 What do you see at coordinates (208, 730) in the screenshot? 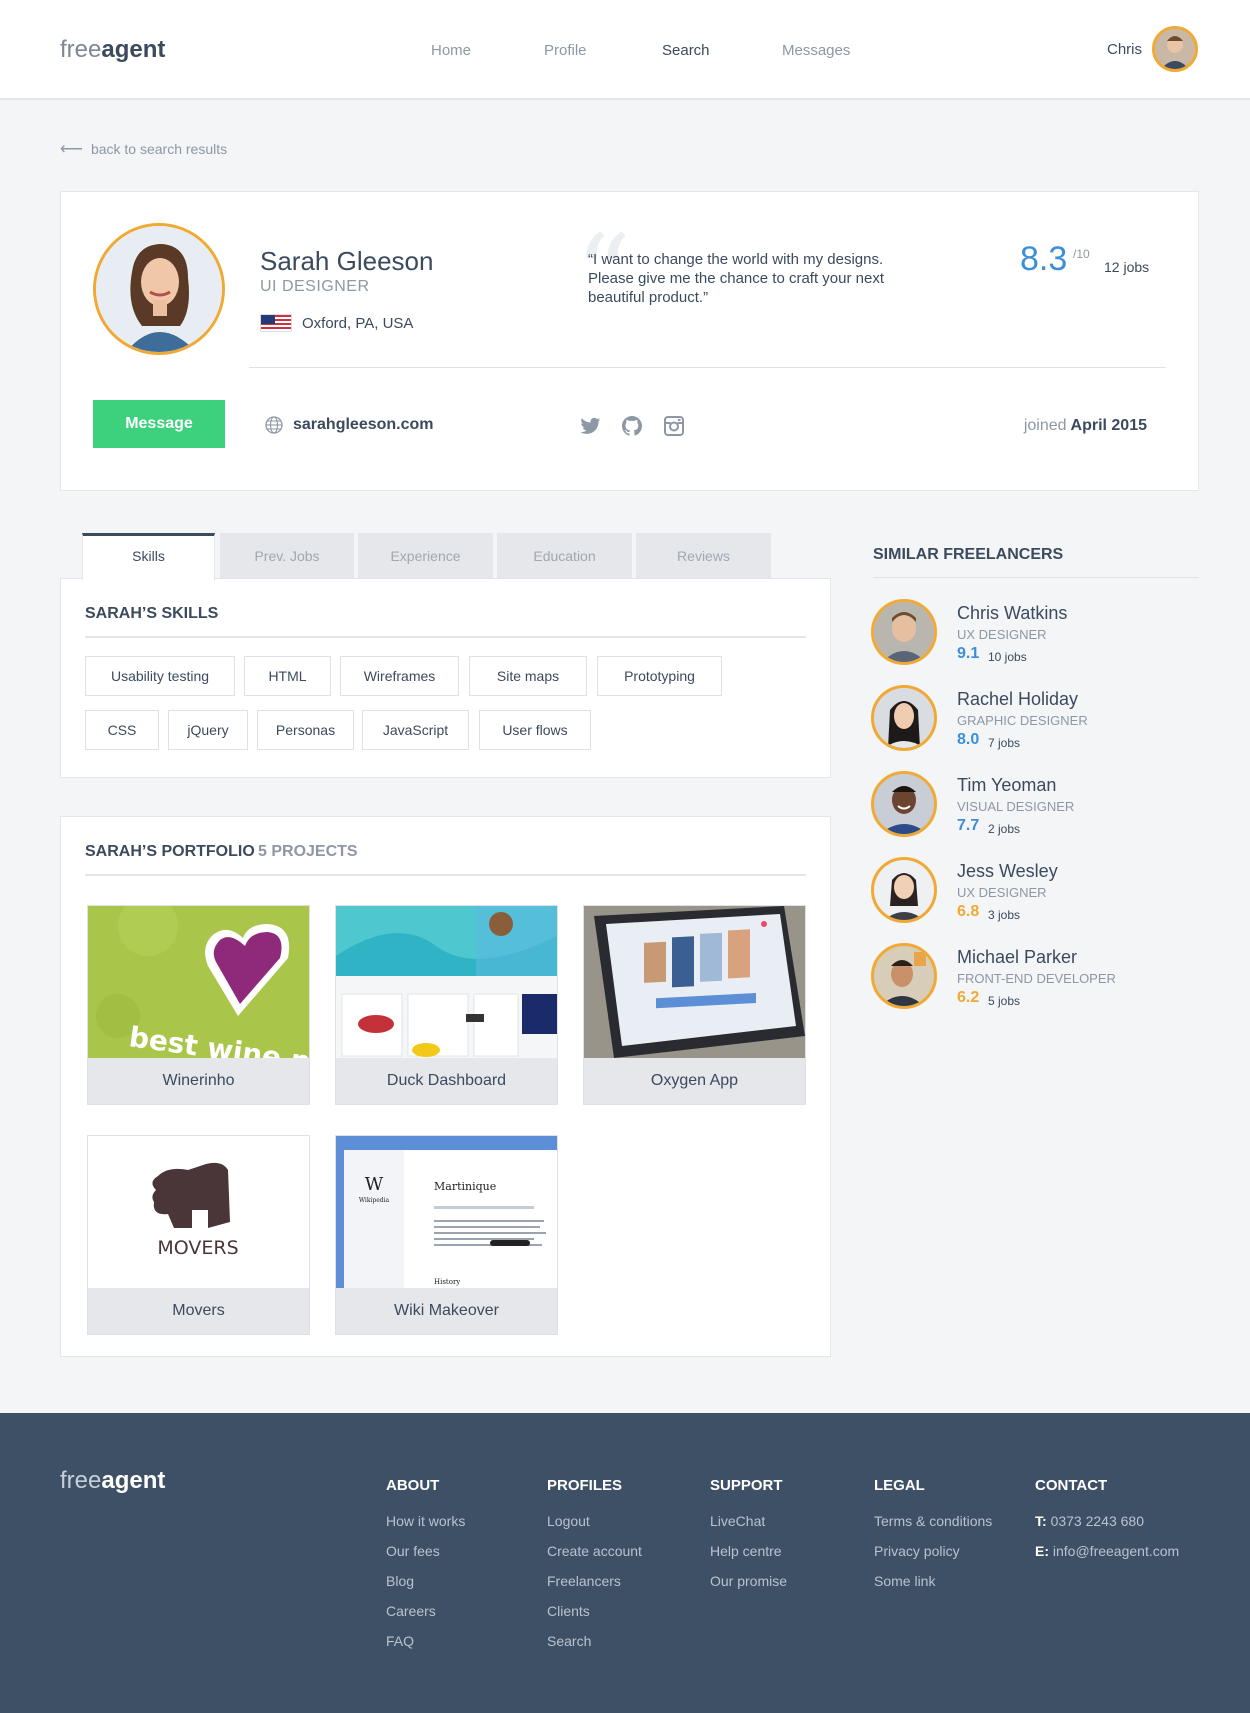
I see `skill-chip: jQuery` at bounding box center [208, 730].